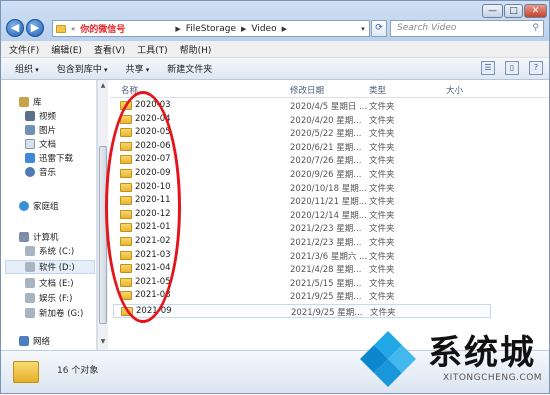 The height and width of the screenshot is (395, 550). Describe the element at coordinates (109, 49) in the screenshot. I see `menu-view: 查看(V)` at that location.